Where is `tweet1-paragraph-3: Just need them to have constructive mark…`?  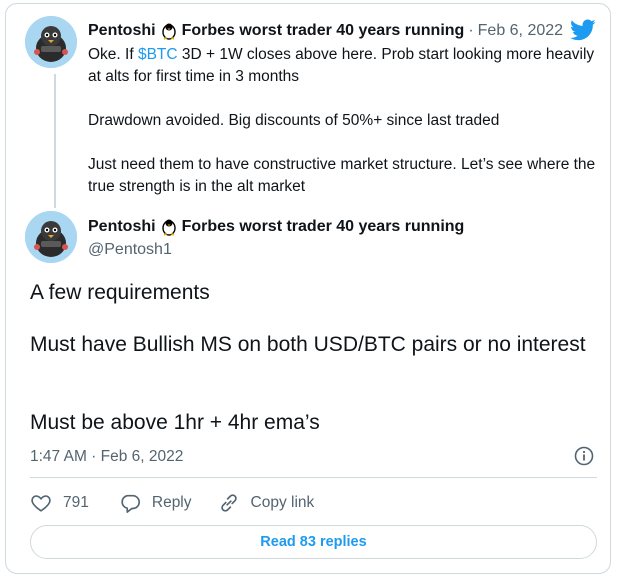
tweet1-paragraph-3: Just need them to have constructive mark… is located at coordinates (342, 175).